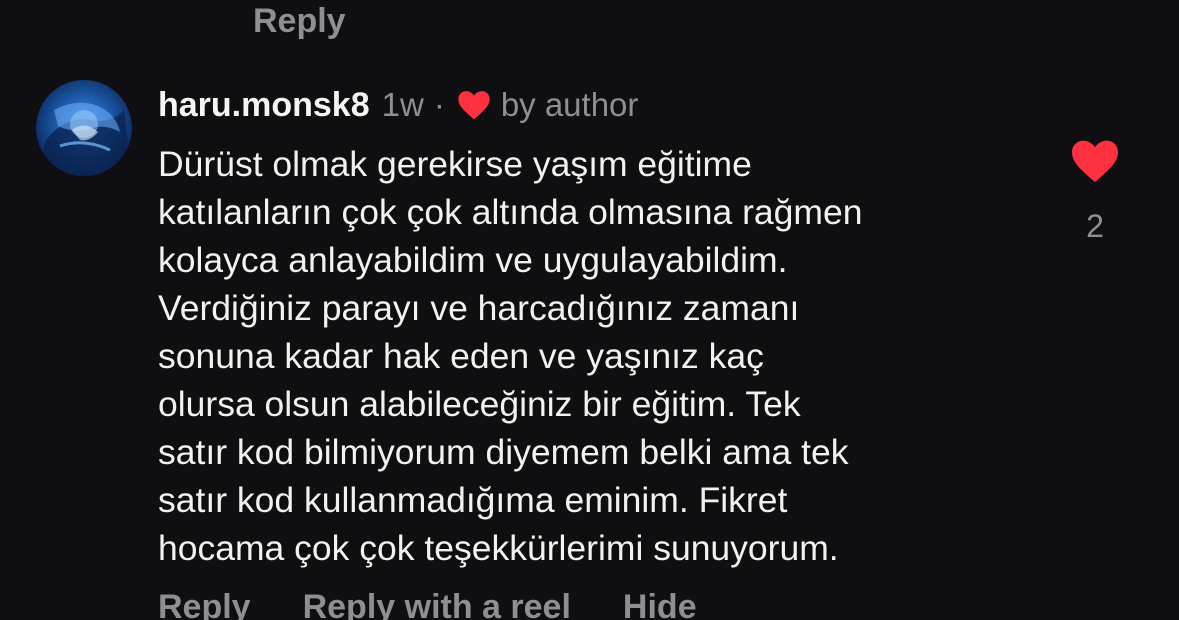  I want to click on avatar, so click(84, 128).